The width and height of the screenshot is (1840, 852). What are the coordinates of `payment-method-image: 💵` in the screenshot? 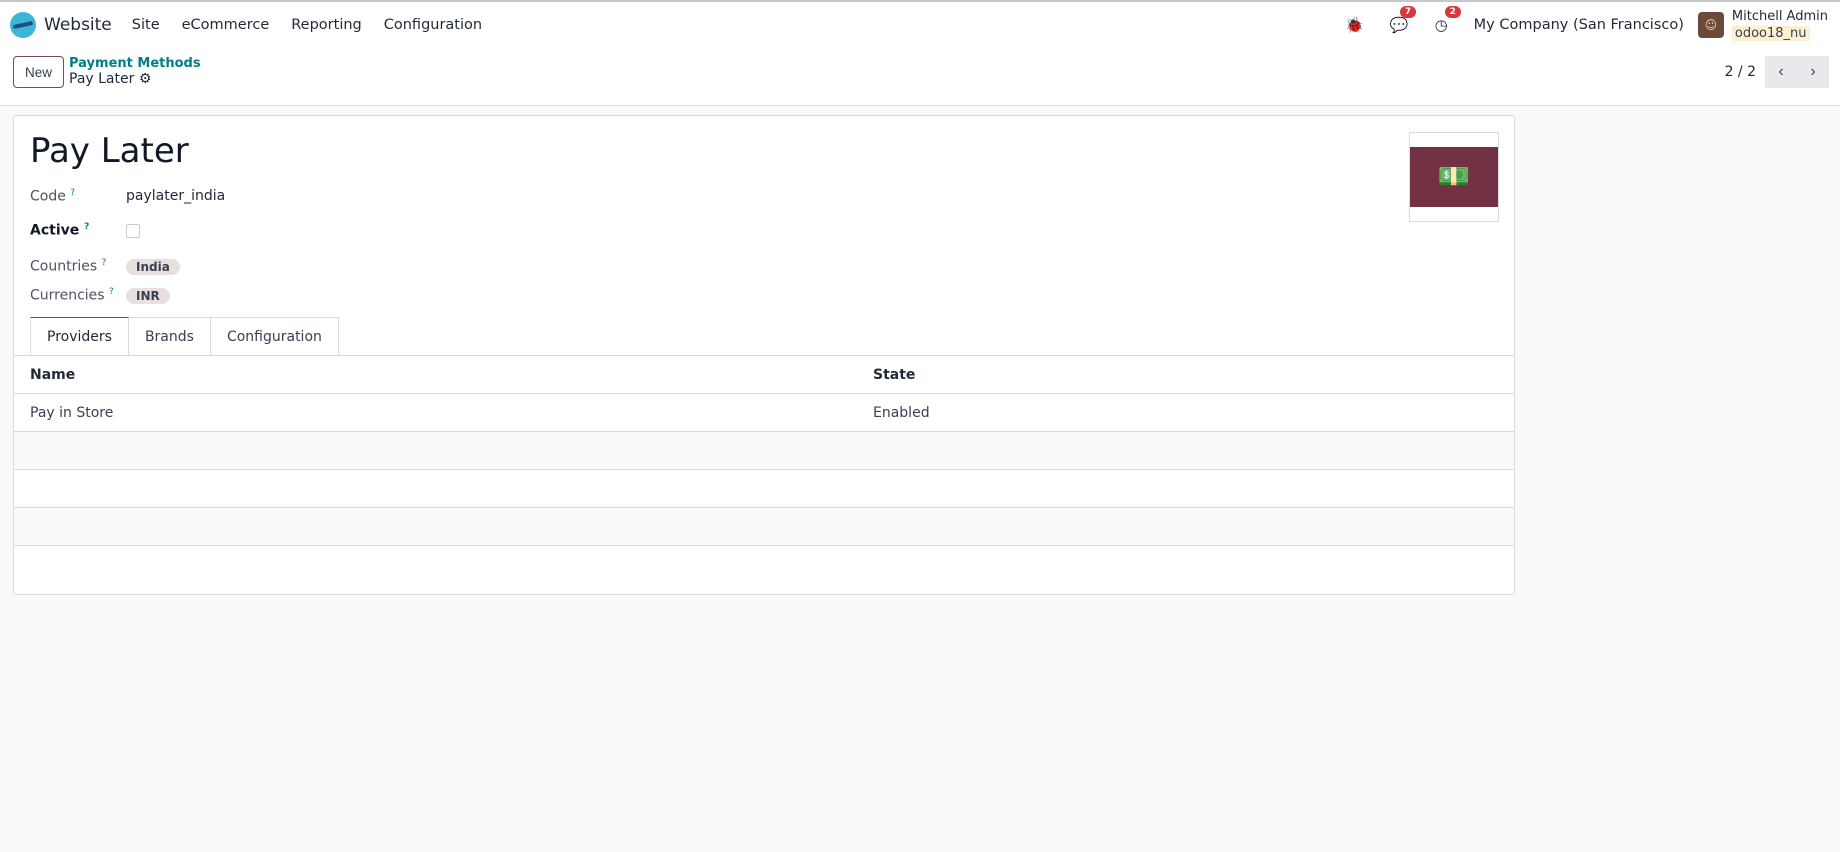 It's located at (1454, 177).